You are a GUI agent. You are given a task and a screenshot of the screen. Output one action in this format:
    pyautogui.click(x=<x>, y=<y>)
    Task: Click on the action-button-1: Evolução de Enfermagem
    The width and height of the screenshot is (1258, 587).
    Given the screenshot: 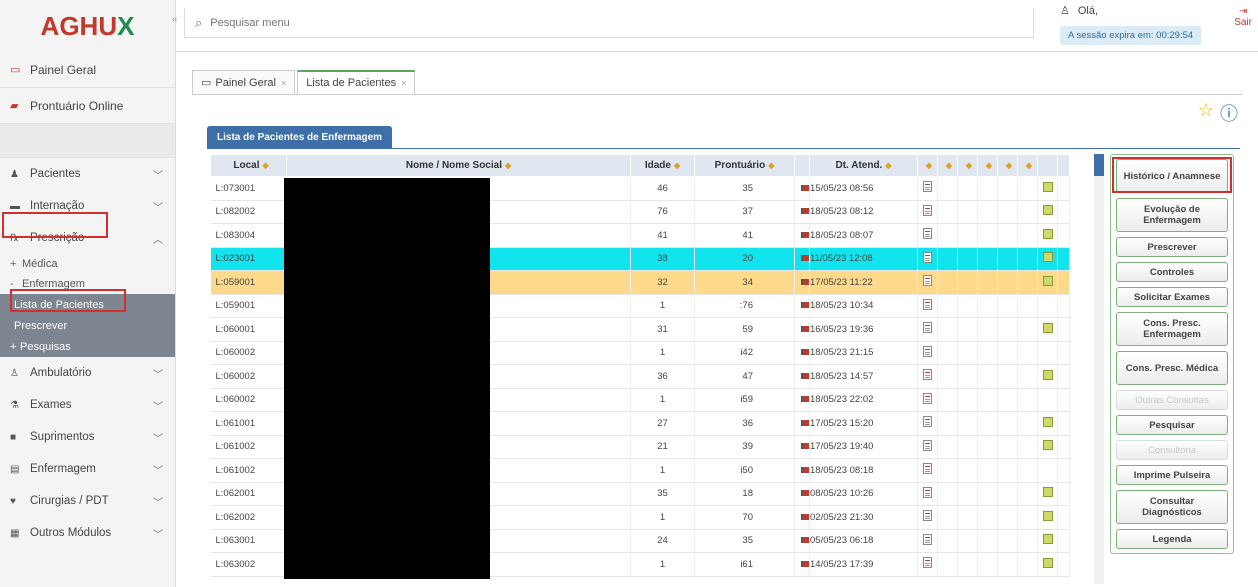 What is the action you would take?
    pyautogui.click(x=1172, y=215)
    